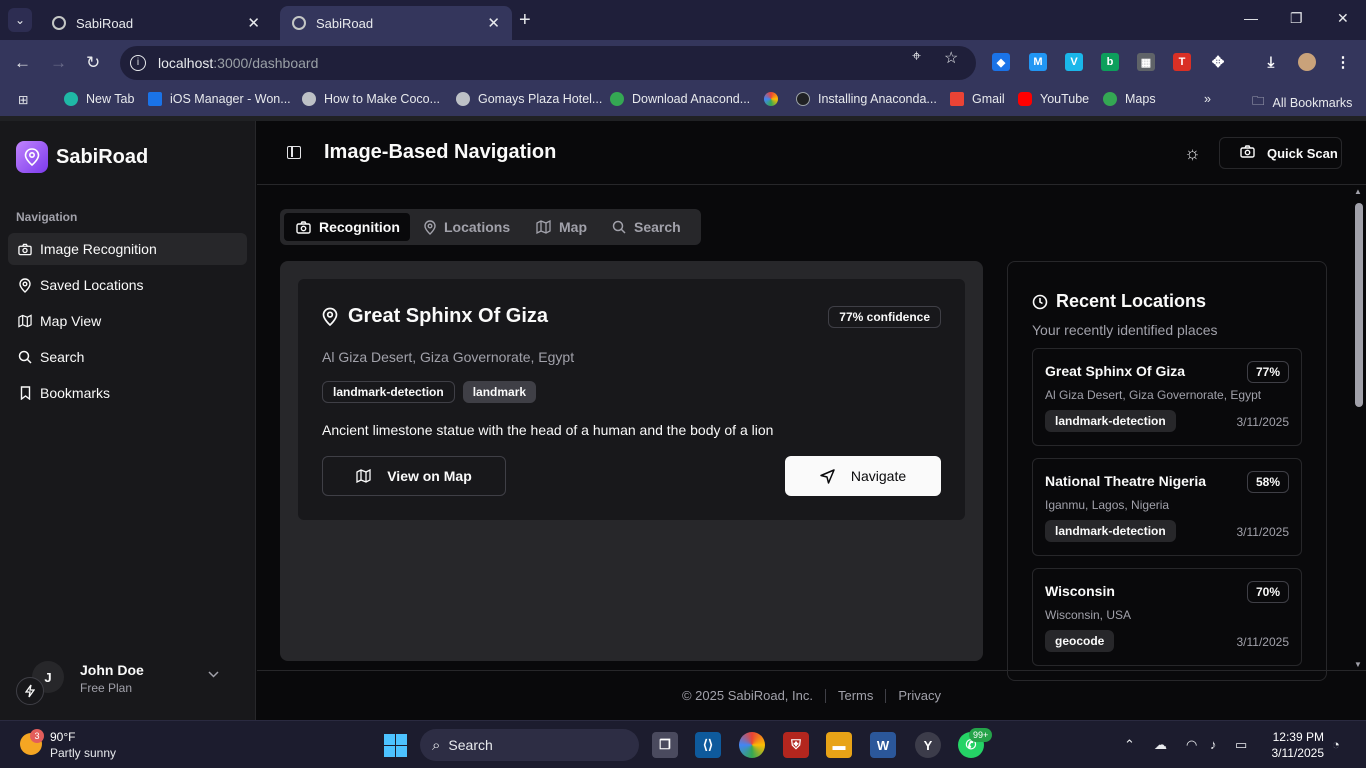 Image resolution: width=1366 pixels, height=768 pixels. Describe the element at coordinates (20, 20) in the screenshot. I see `tab-search-button: ⌄` at that location.